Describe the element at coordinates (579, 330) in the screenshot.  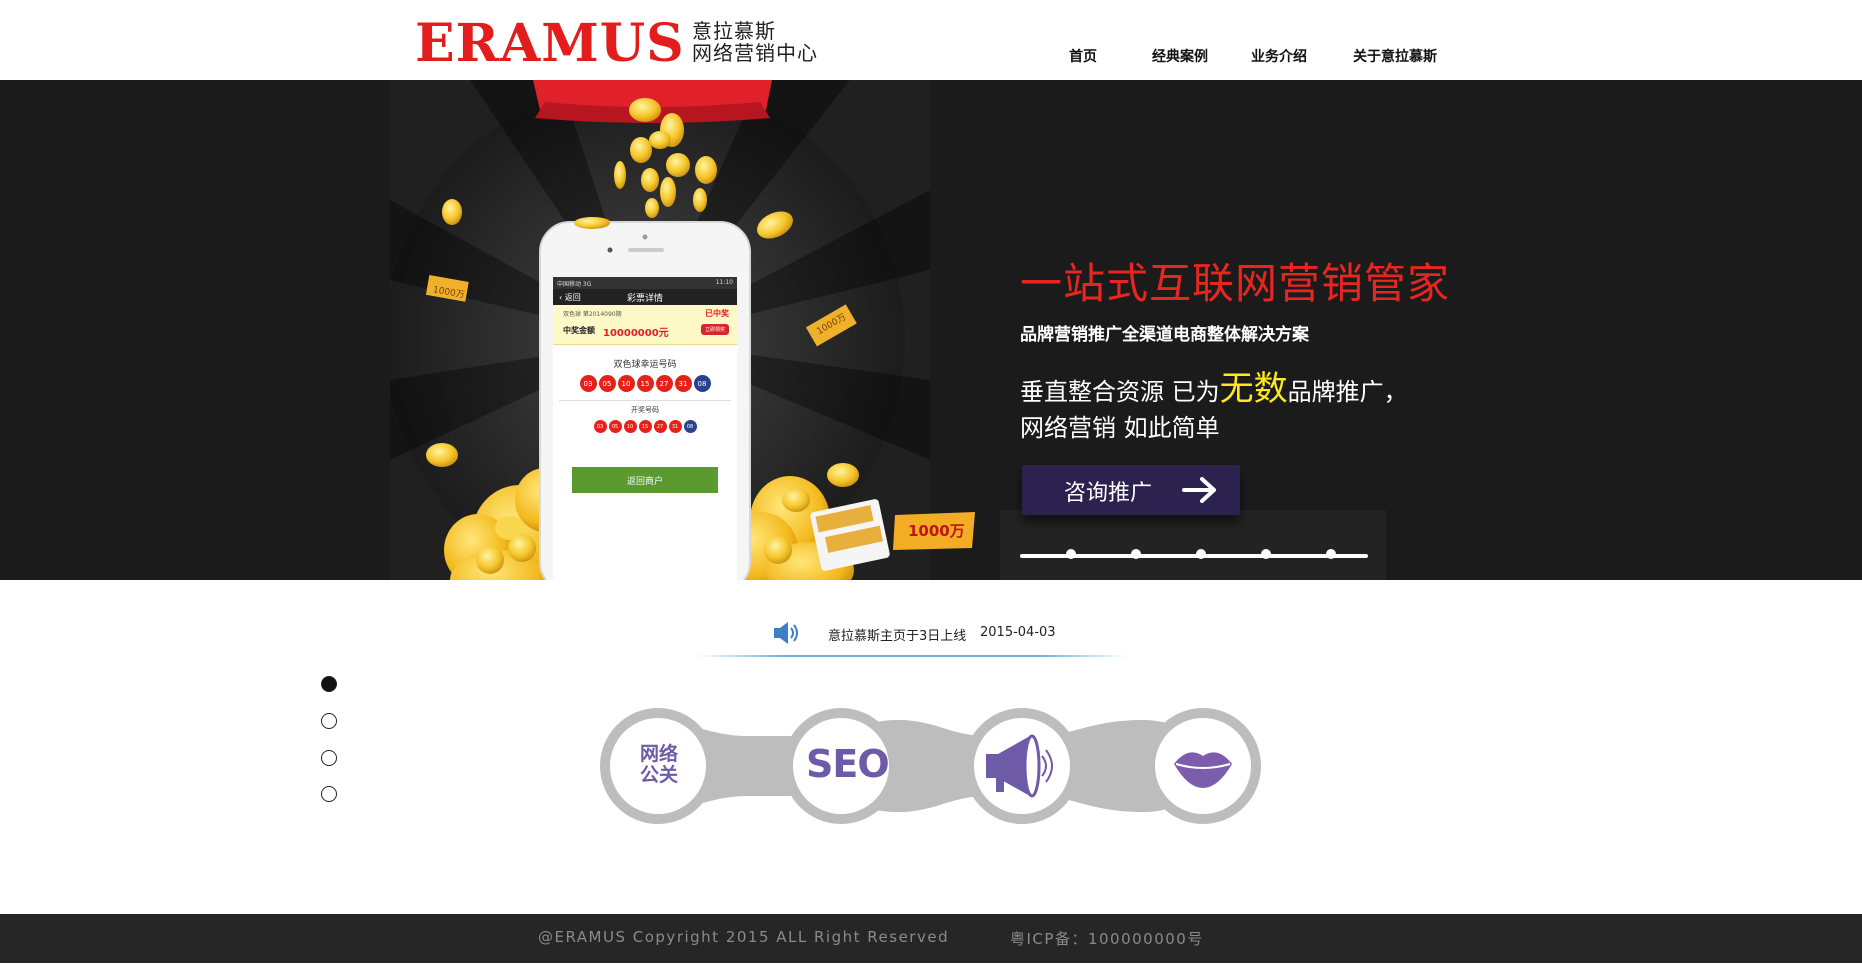
I see `phone-amount-label: 中奖金额` at that location.